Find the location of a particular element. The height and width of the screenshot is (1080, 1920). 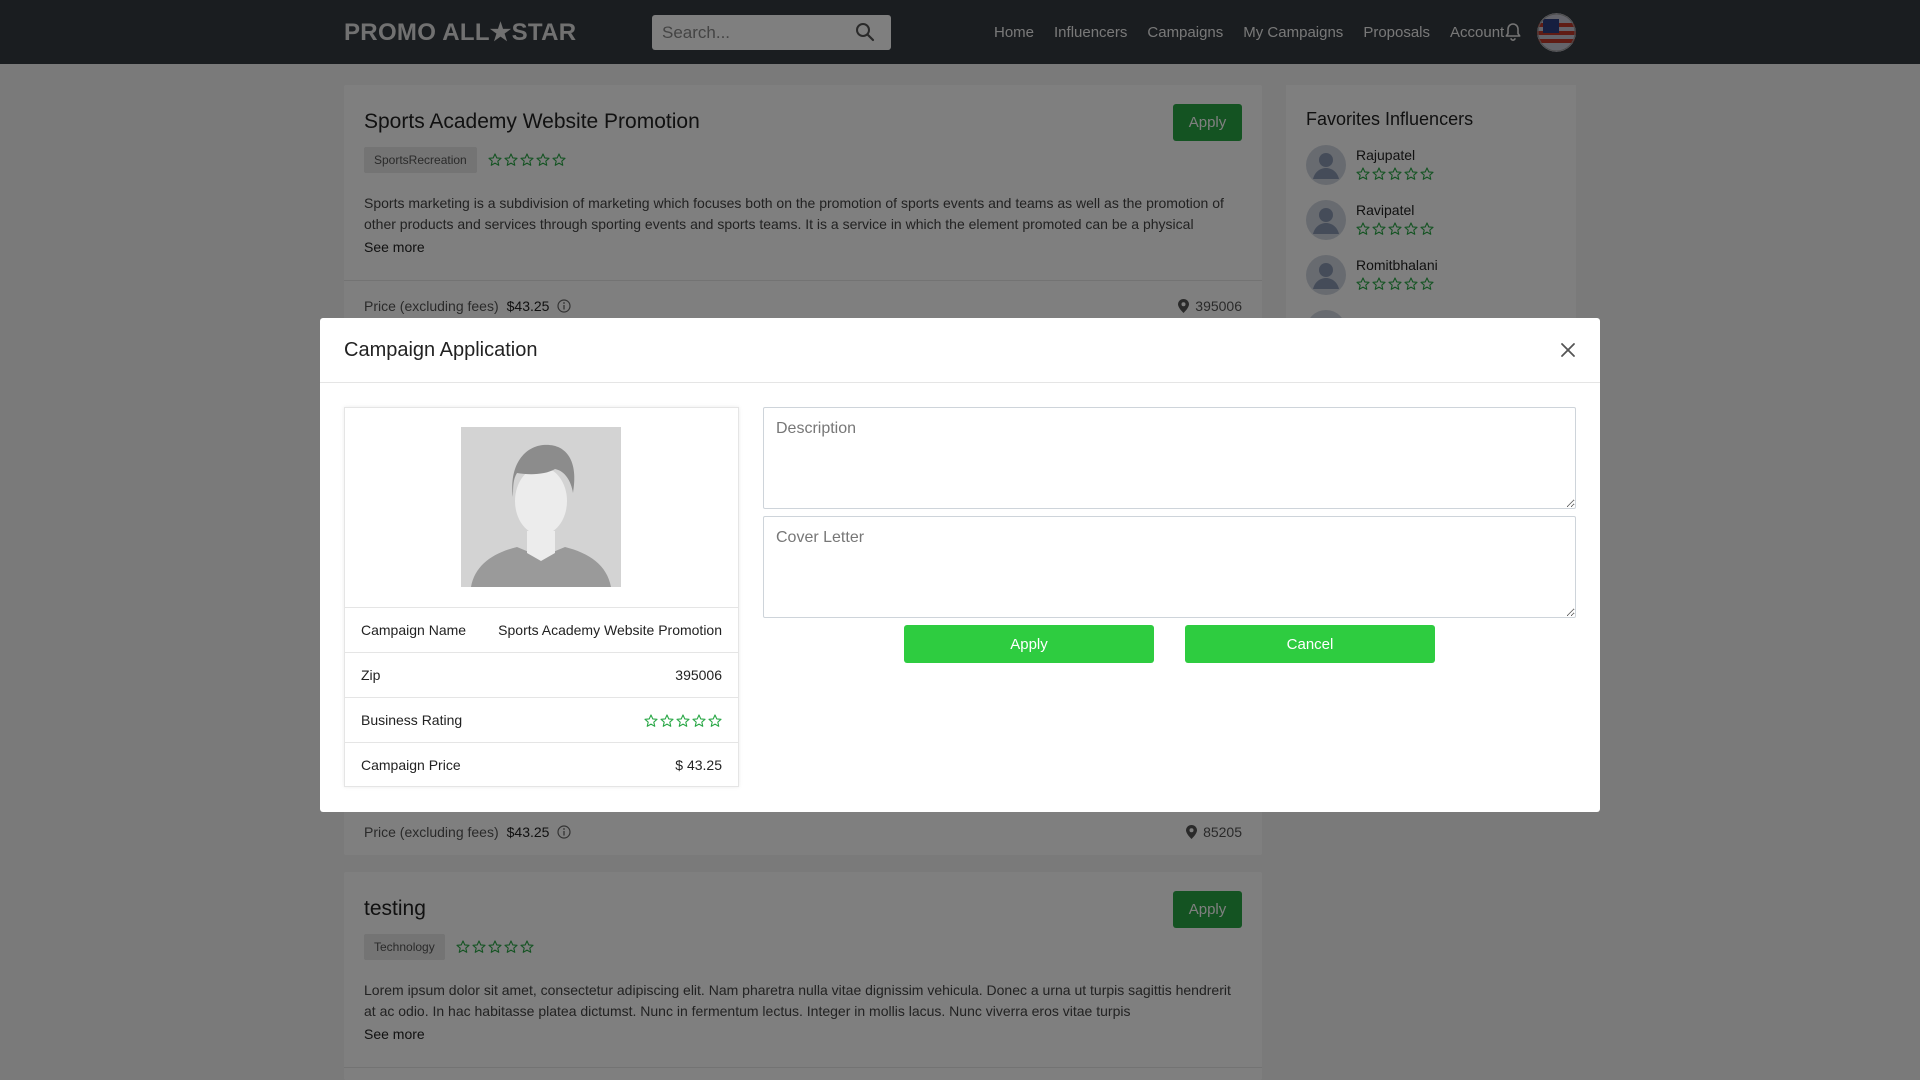

description-textarea is located at coordinates (1169, 458).